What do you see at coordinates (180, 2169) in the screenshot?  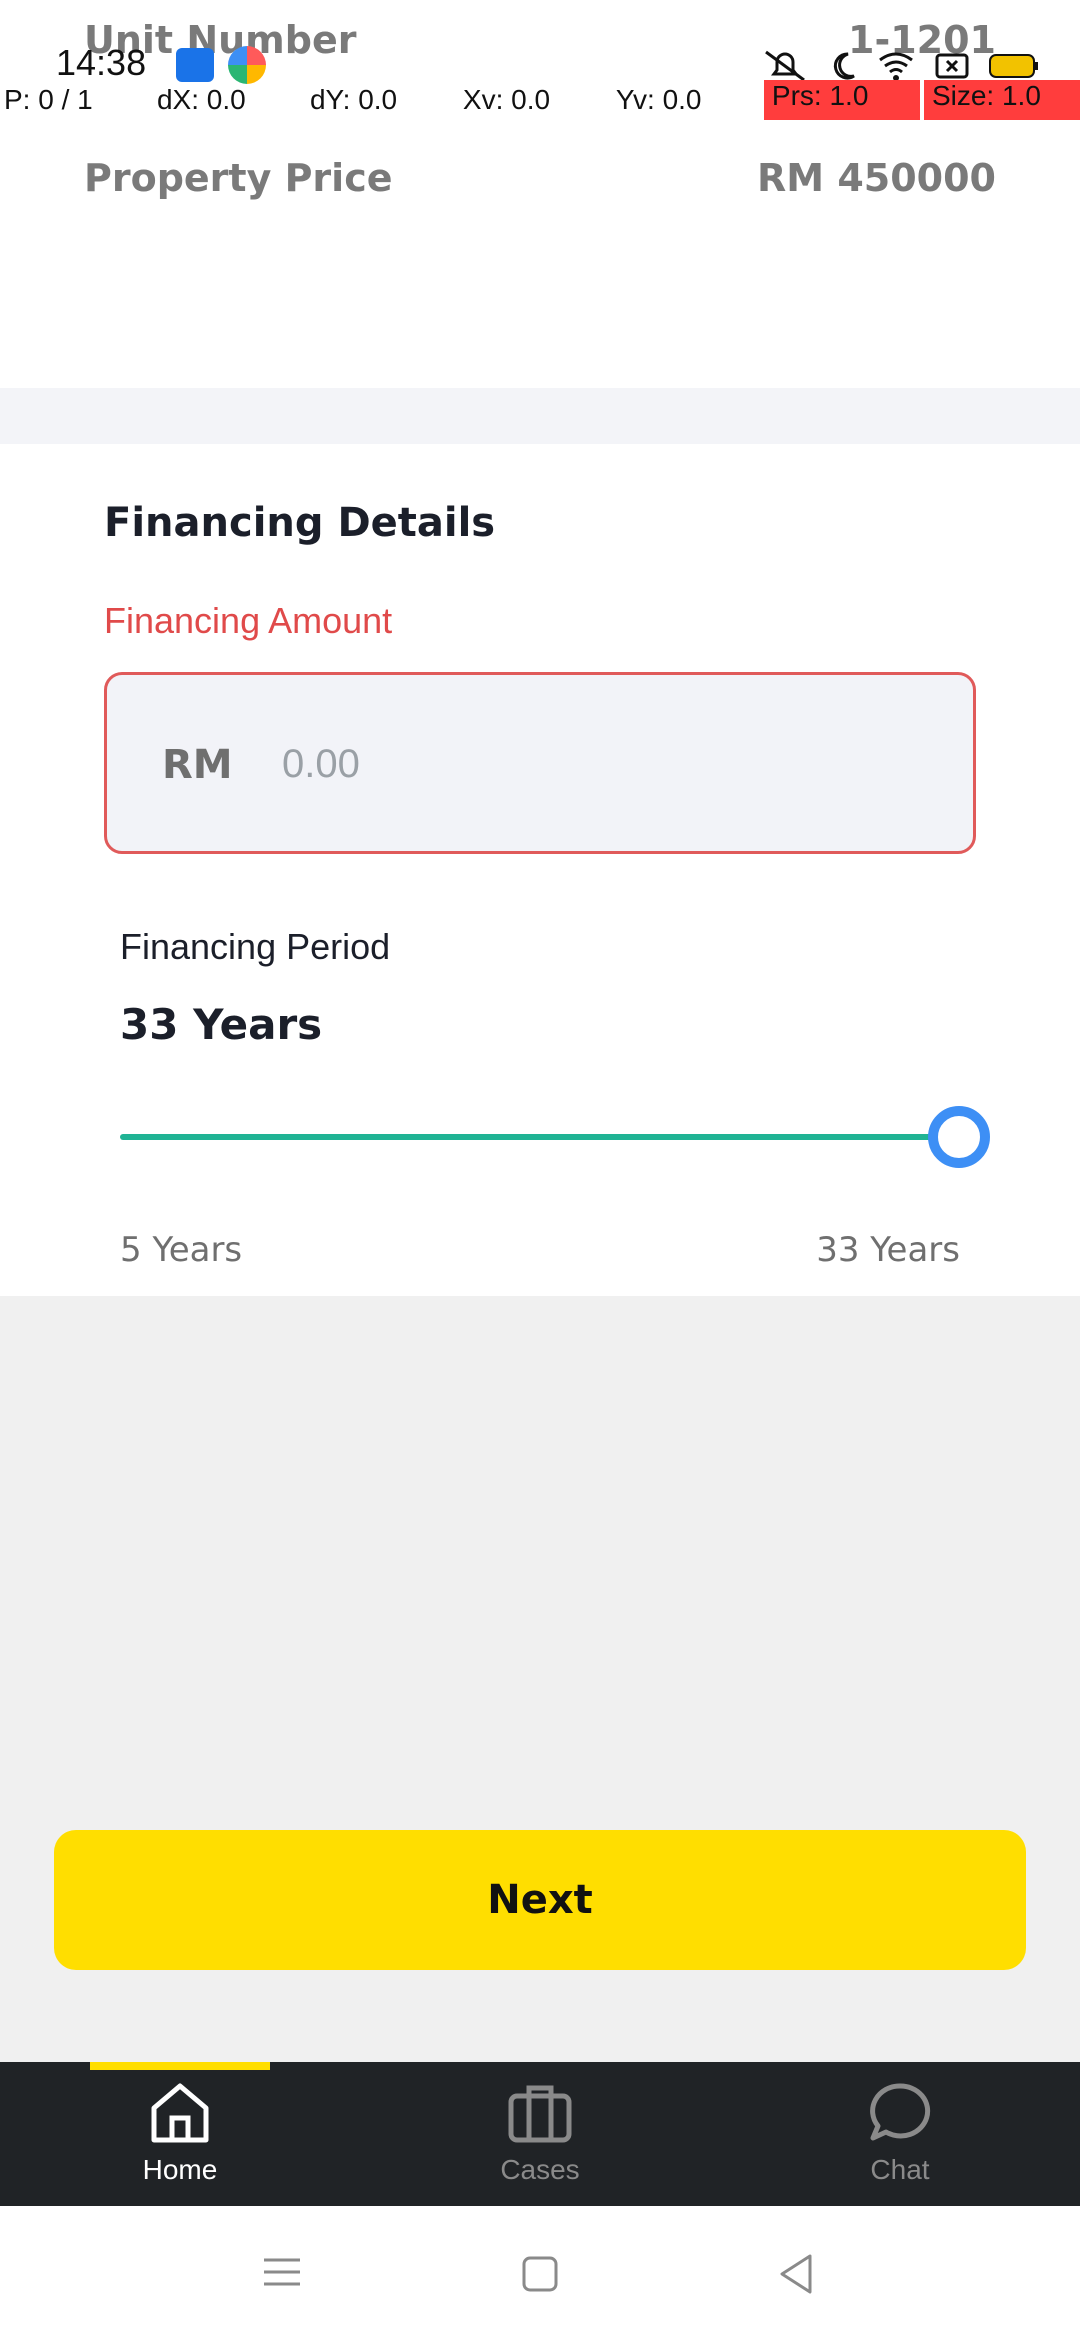 I see `nav-label-home: Home` at bounding box center [180, 2169].